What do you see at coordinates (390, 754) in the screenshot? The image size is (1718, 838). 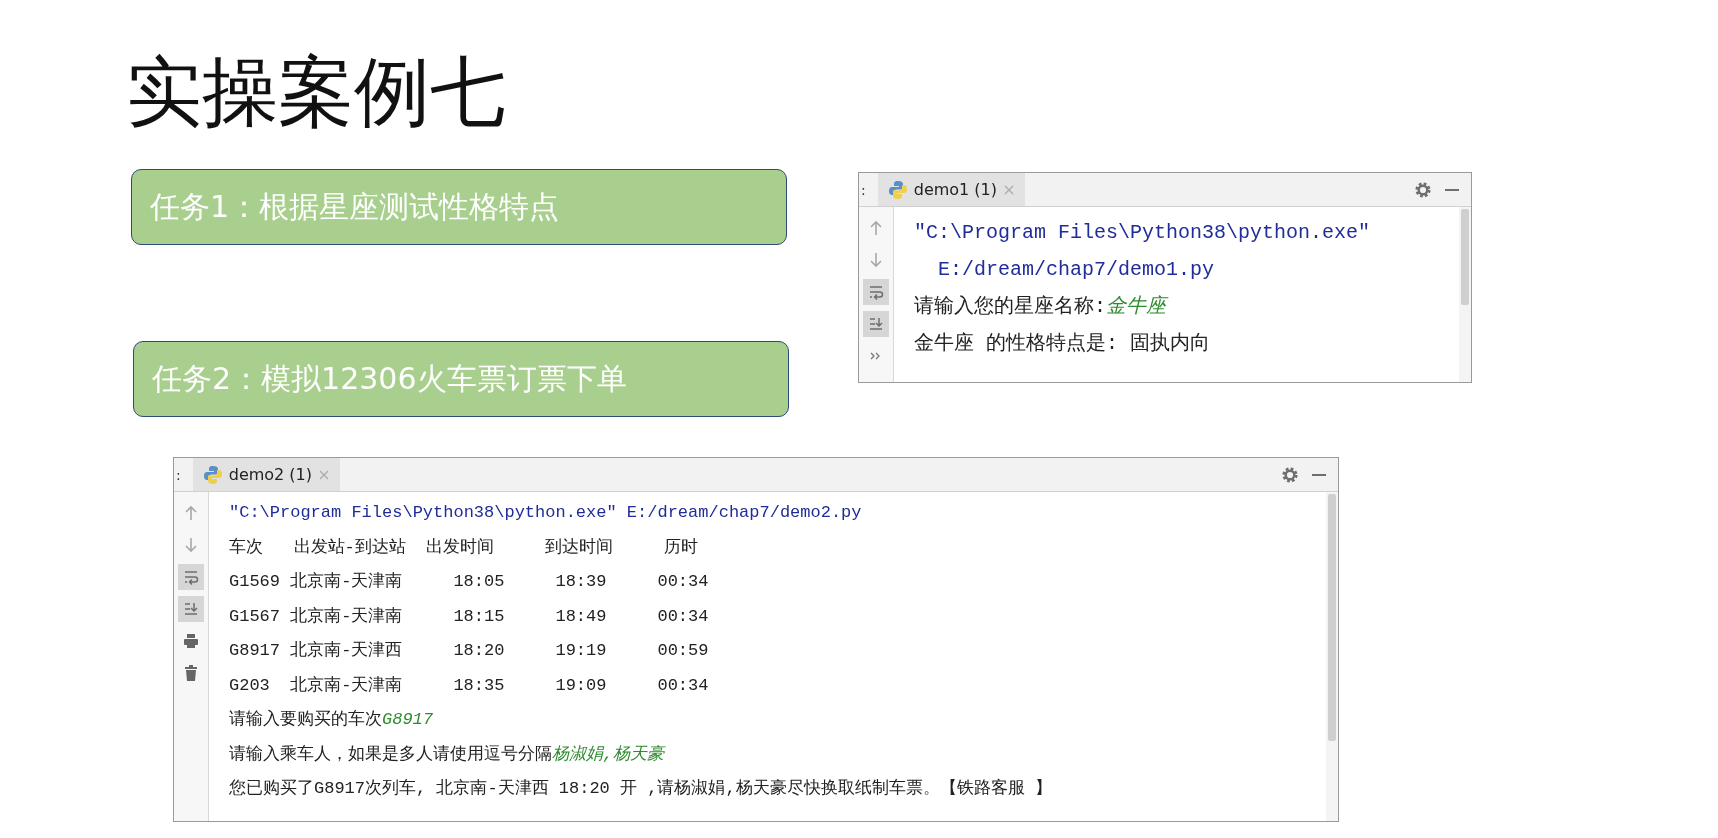 I see `console-text: 请输入乘车人，如果是多人请使用逗号分隔` at bounding box center [390, 754].